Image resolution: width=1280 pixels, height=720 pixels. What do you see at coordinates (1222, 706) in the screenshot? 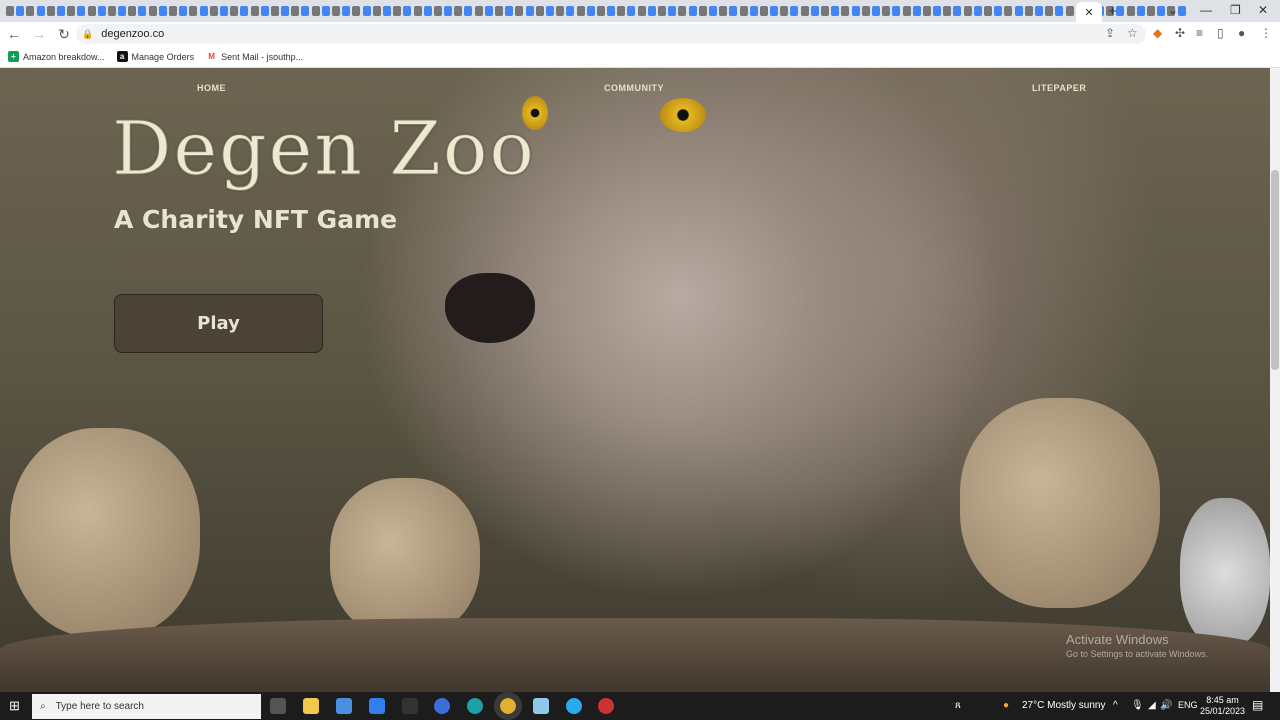
I see `clock: 8:45 am 25/01/2023` at bounding box center [1222, 706].